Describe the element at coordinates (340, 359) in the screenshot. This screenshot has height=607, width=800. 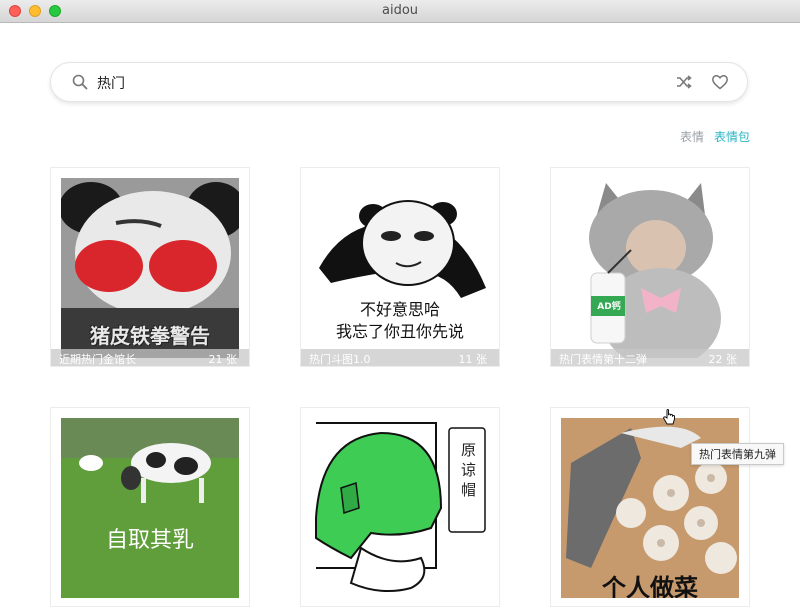
I see `pack-name: 热门斗图1.0` at that location.